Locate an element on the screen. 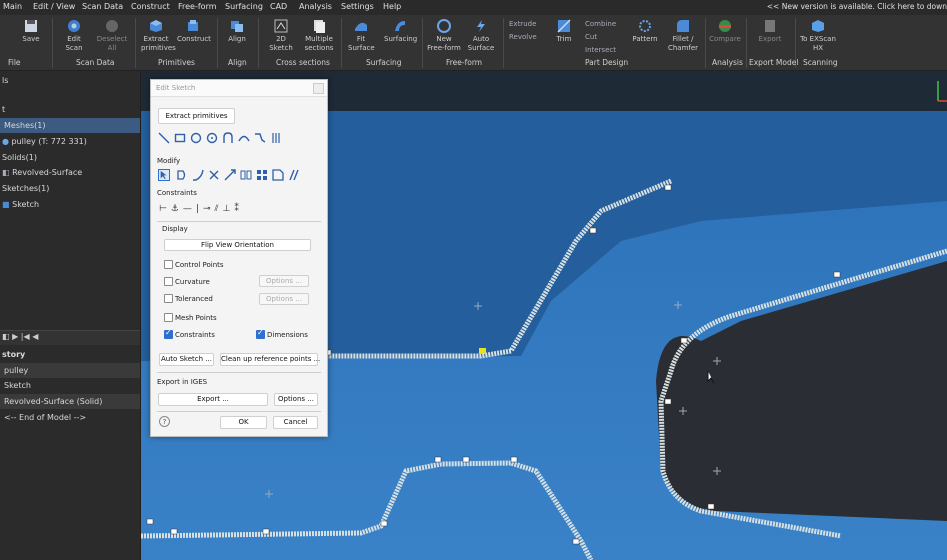 The width and height of the screenshot is (947, 560). toleranced-checkbox is located at coordinates (168, 298).